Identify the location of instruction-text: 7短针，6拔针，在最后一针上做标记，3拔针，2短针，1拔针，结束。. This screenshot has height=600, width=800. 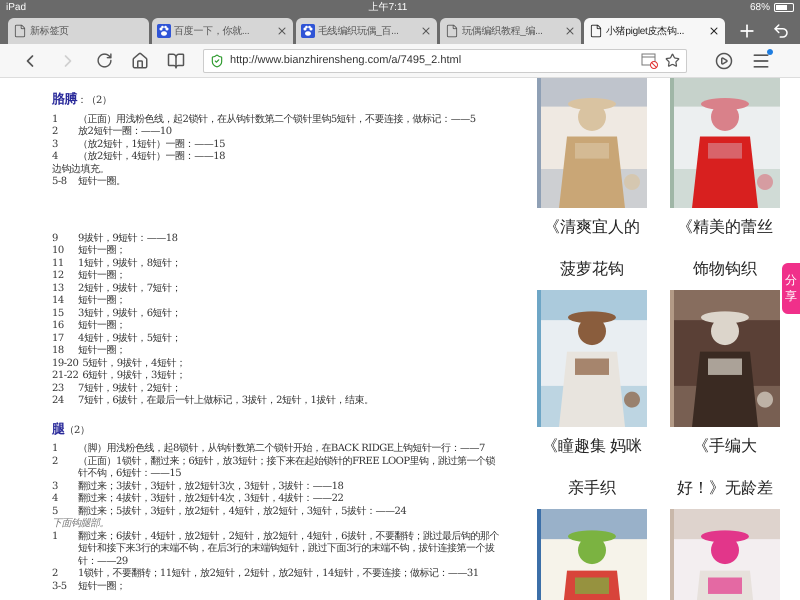
(226, 401).